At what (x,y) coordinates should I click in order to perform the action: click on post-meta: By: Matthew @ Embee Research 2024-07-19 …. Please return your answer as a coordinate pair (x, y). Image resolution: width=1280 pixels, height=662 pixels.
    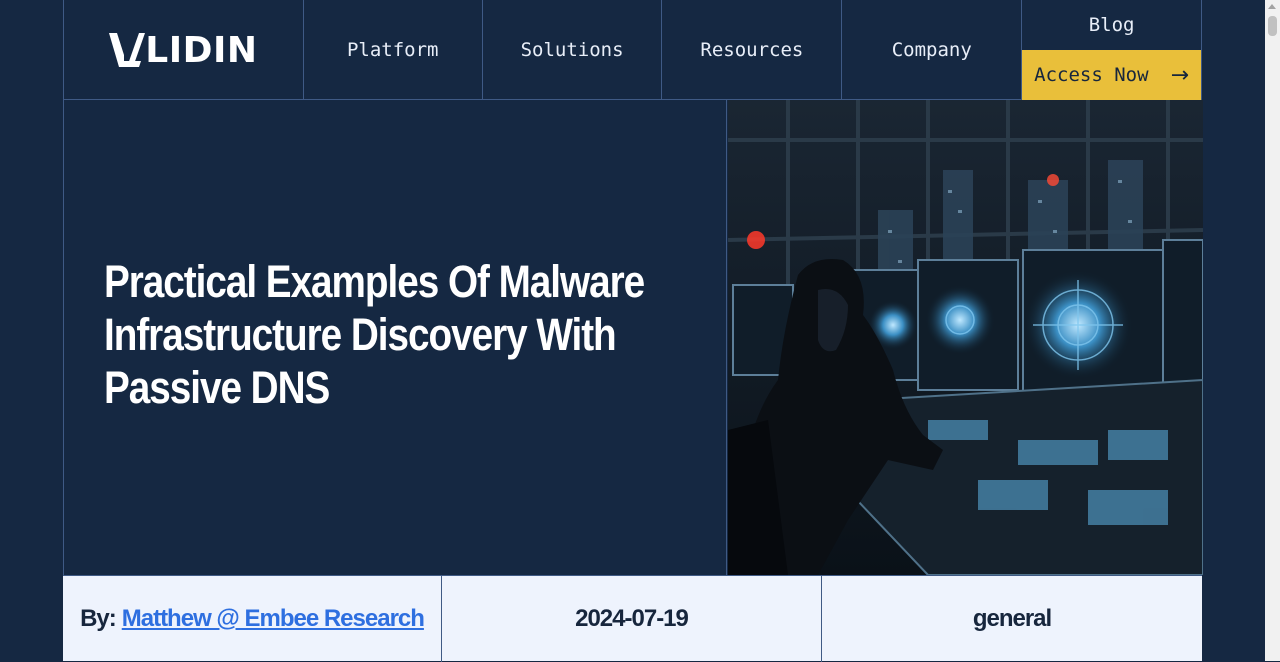
    Looking at the image, I should click on (632, 618).